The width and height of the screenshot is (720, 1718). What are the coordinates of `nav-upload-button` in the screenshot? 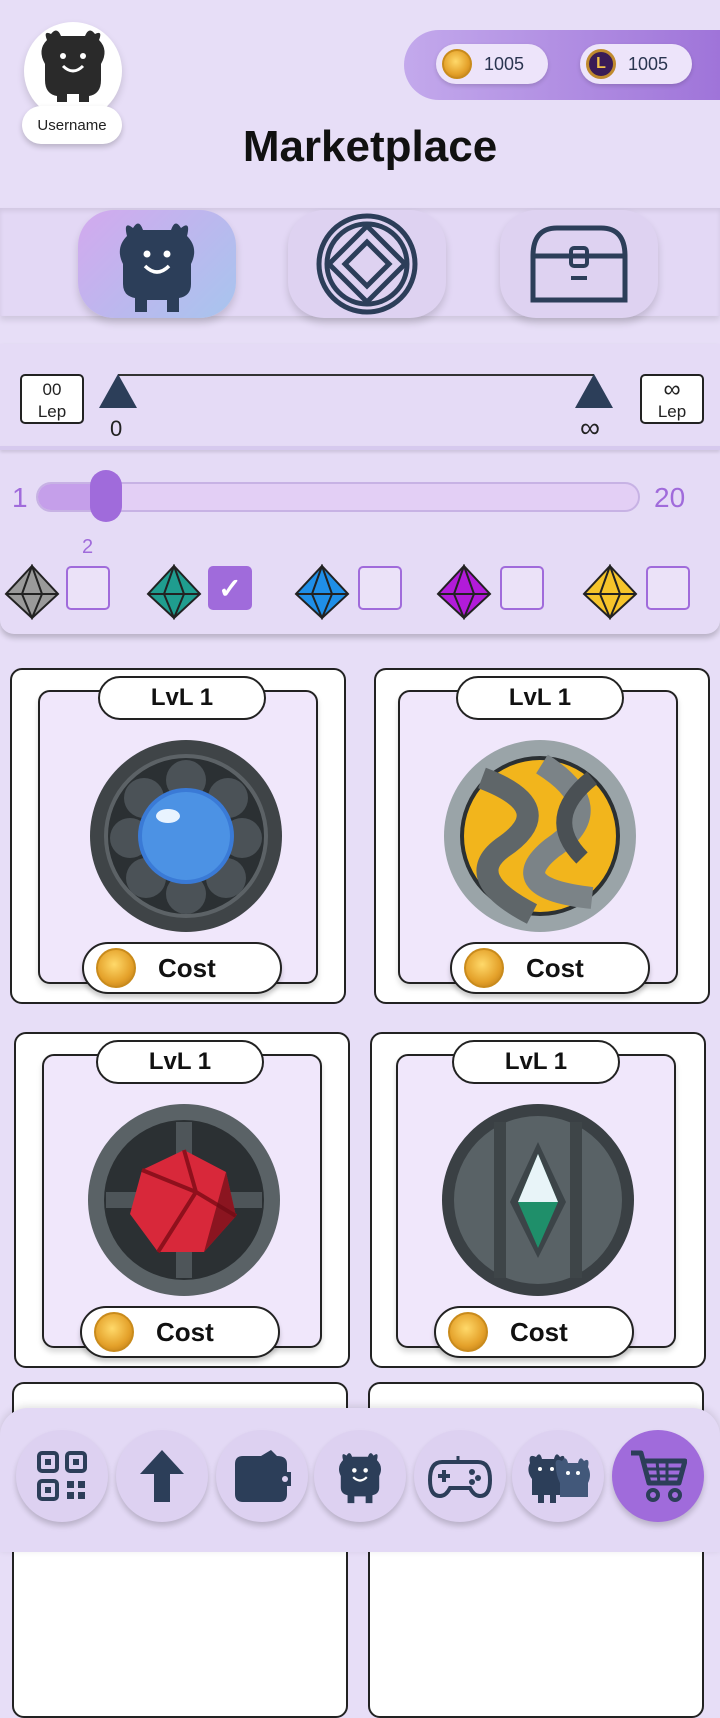 It's located at (162, 1476).